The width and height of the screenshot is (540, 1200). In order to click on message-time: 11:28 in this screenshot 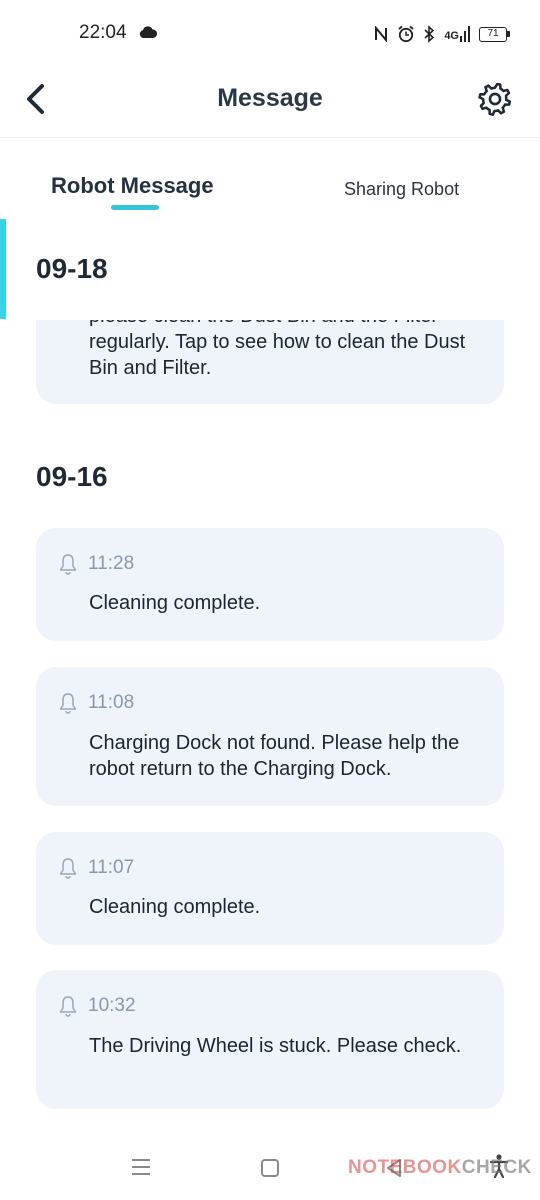, I will do `click(111, 563)`.